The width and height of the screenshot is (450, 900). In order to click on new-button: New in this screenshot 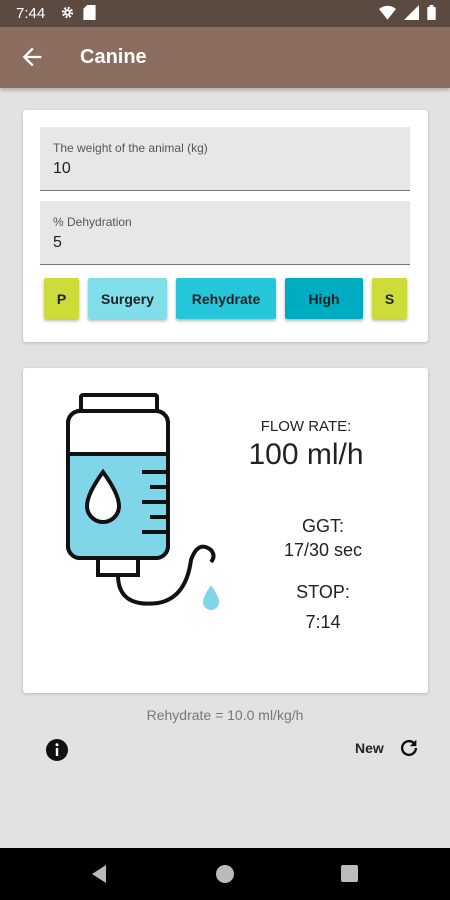, I will do `click(387, 748)`.